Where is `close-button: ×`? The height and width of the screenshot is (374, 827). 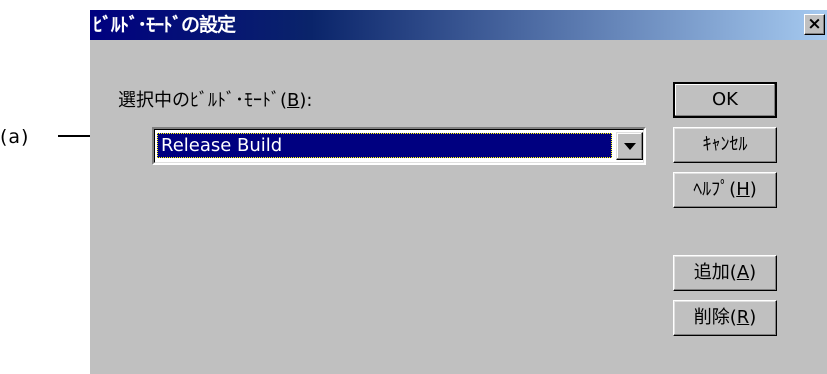 close-button: × is located at coordinates (814, 24).